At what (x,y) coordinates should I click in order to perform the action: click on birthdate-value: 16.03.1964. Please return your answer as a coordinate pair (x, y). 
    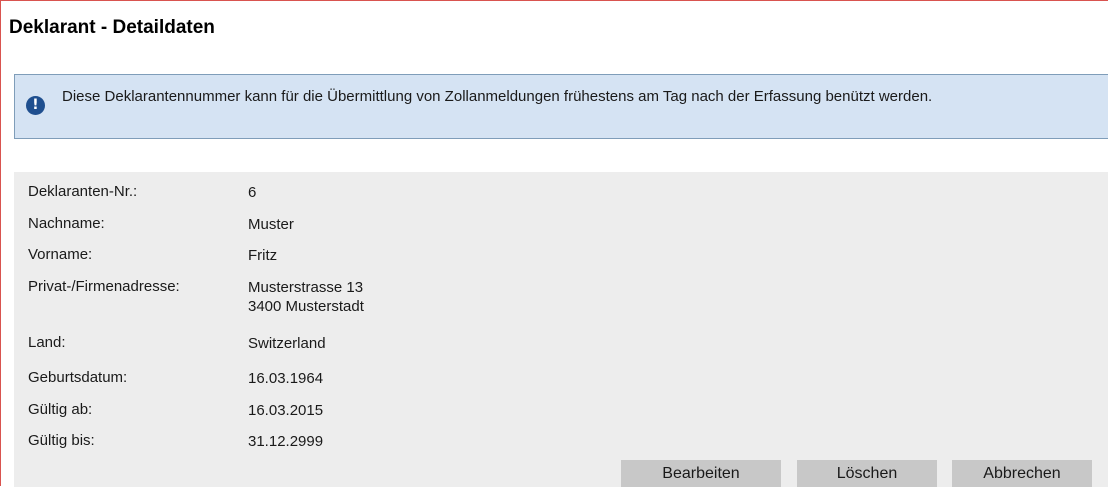
    Looking at the image, I should click on (286, 378).